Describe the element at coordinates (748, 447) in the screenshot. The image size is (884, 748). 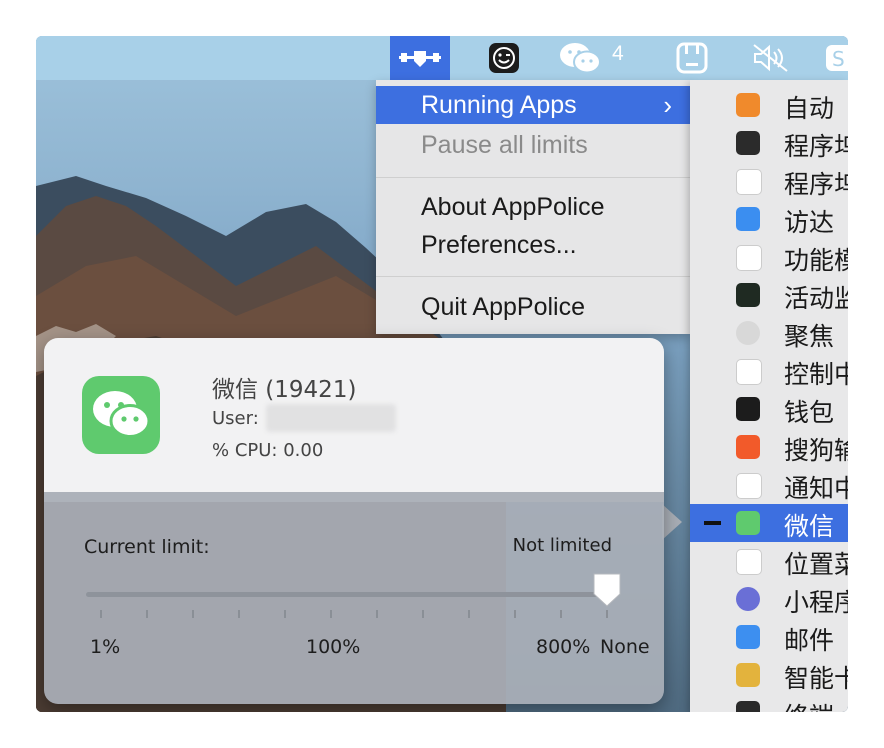
I see `sogou-icon` at that location.